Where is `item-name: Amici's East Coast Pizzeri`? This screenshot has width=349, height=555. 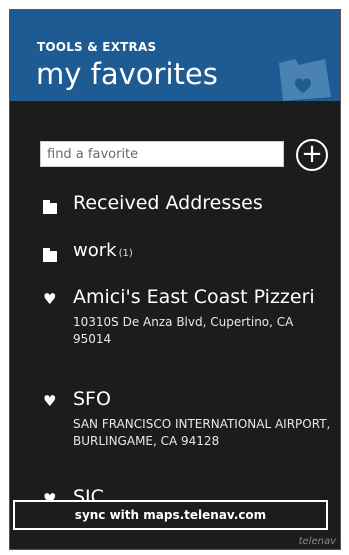 item-name: Amici's East Coast Pizzeri is located at coordinates (194, 297).